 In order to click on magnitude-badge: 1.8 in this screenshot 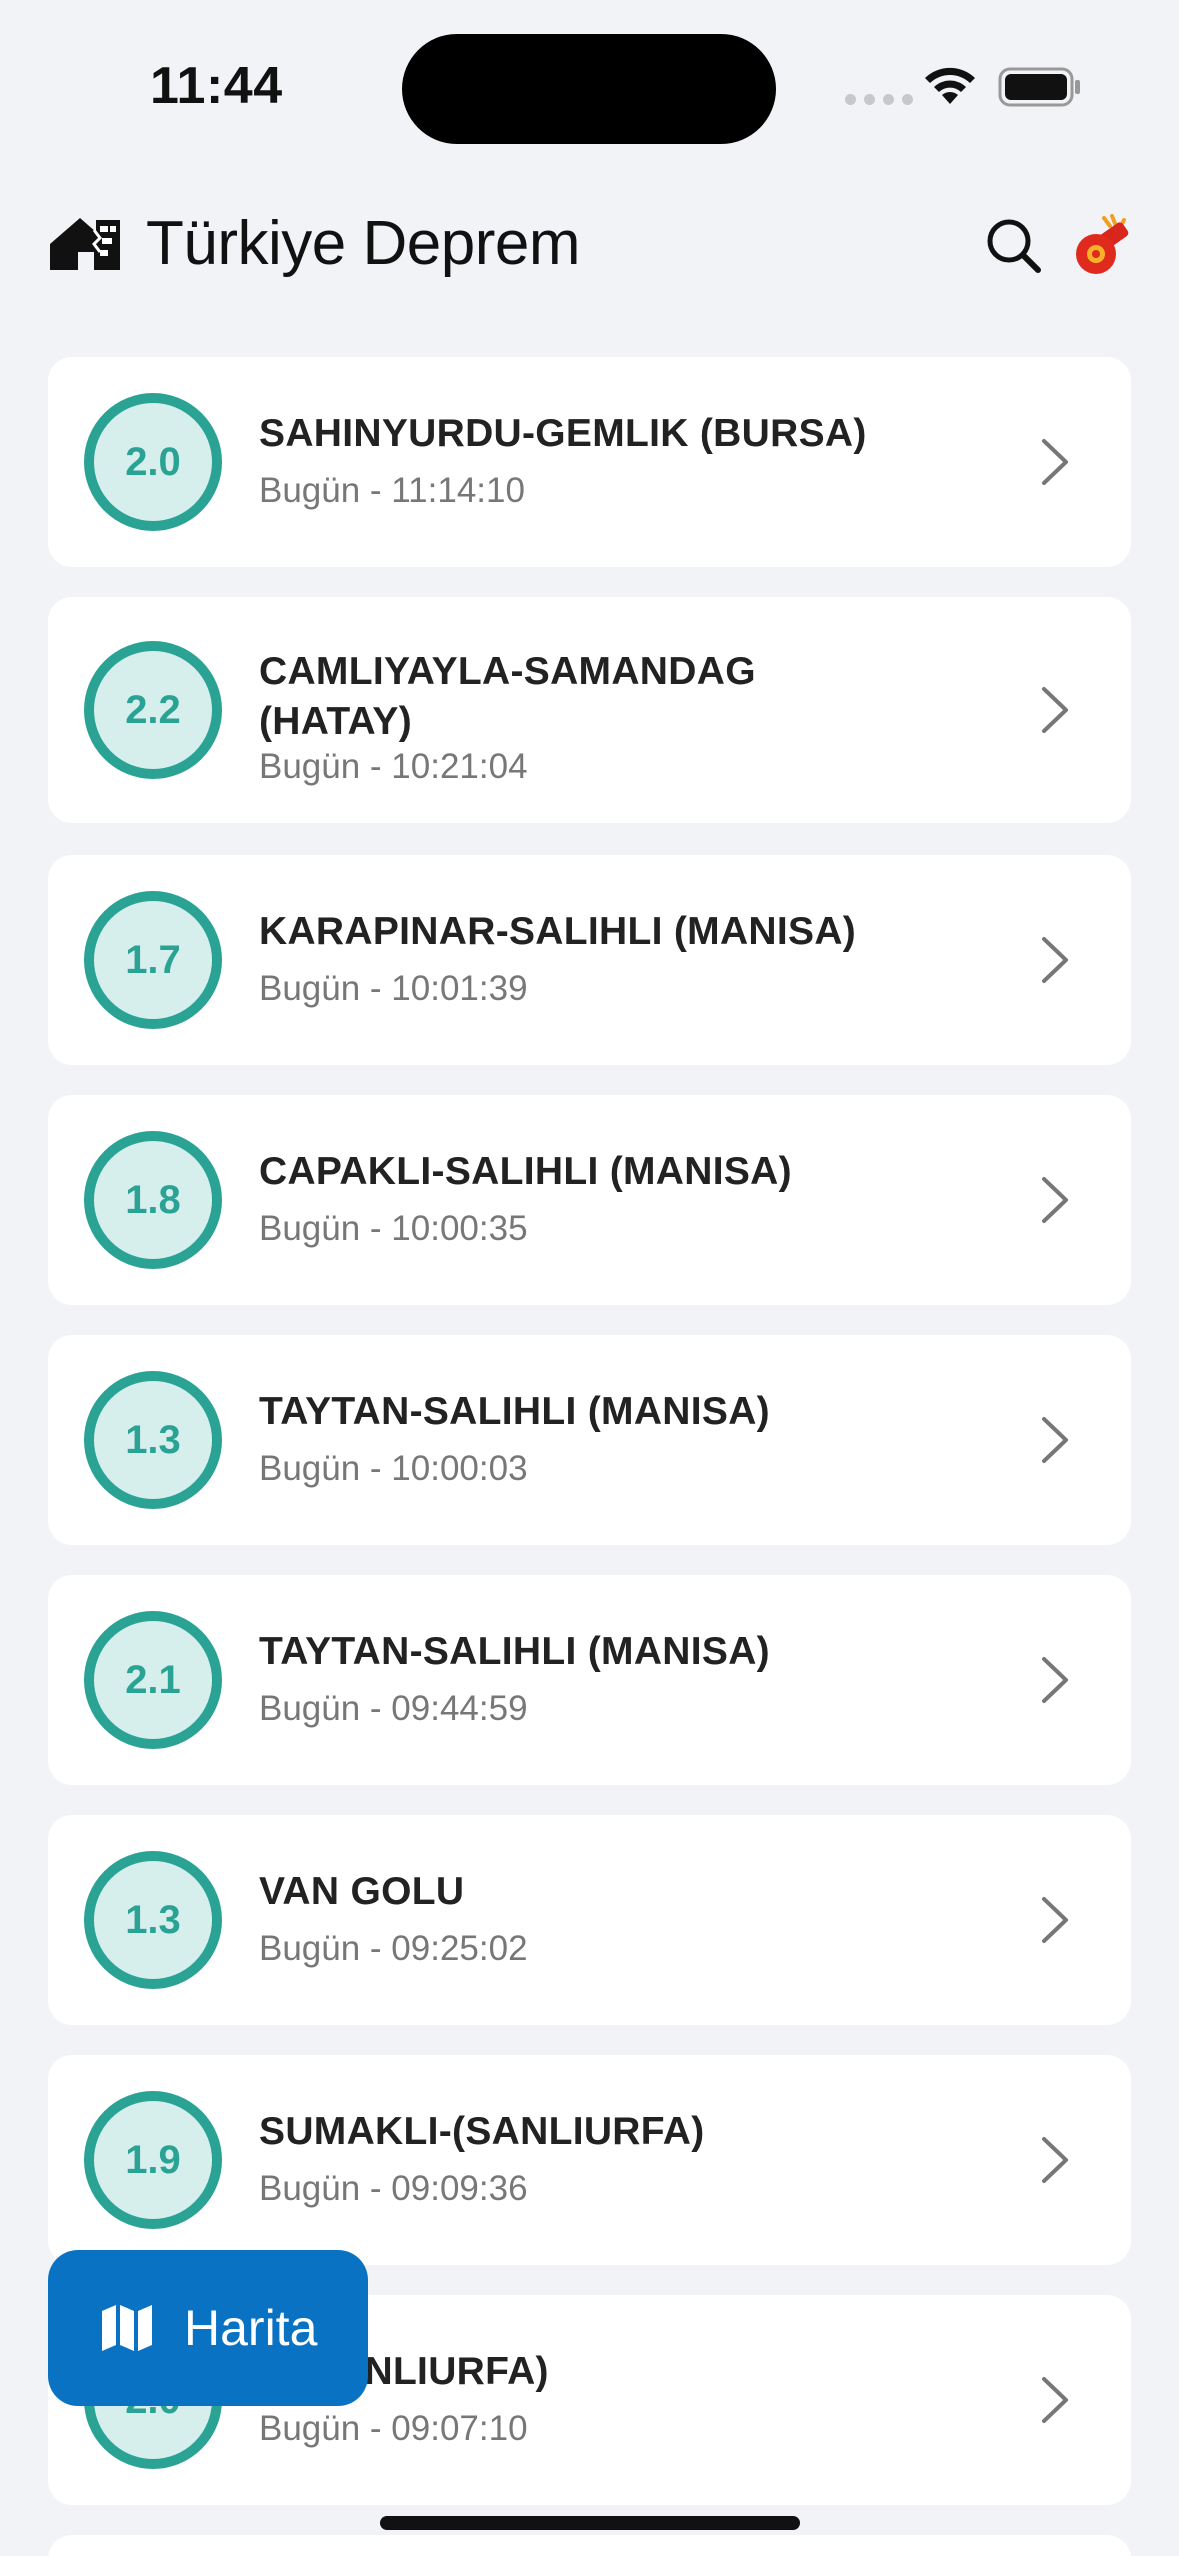, I will do `click(153, 1200)`.